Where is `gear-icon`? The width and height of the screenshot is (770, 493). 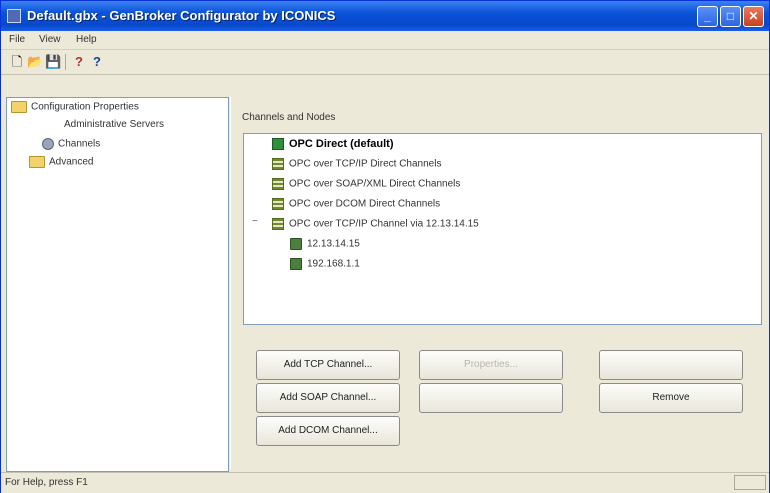 gear-icon is located at coordinates (48, 144).